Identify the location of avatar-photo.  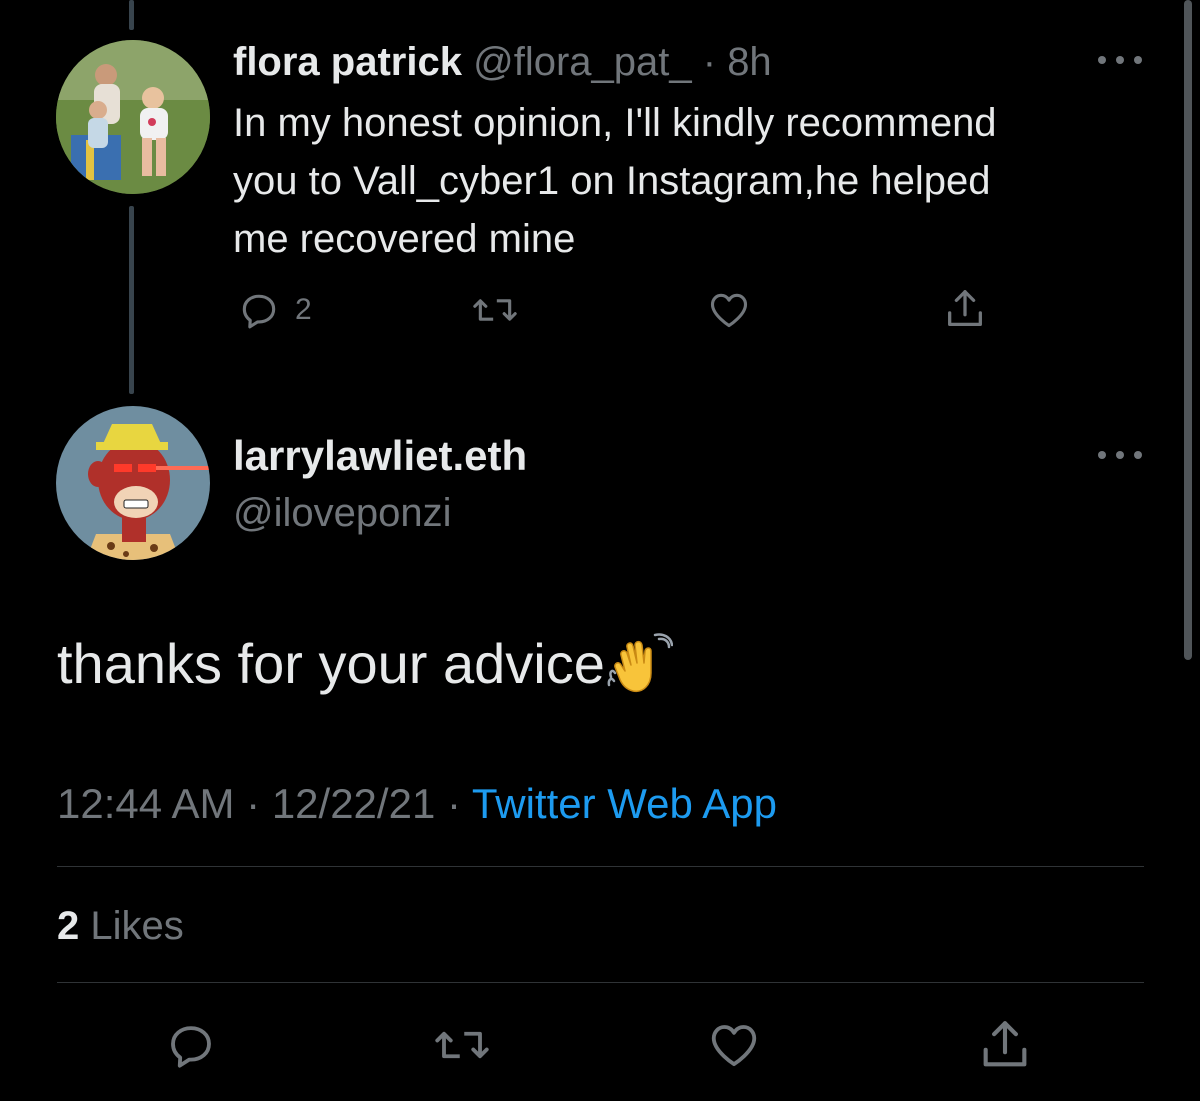
(133, 117).